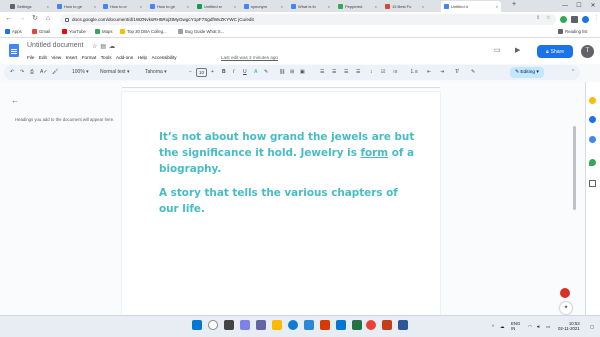 The image size is (600, 337). I want to click on style-select: Normal text ▾, so click(114, 72).